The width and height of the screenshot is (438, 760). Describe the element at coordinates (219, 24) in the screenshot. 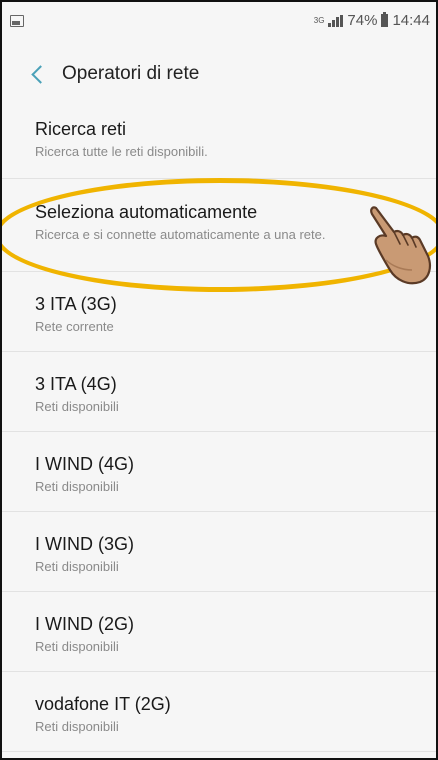

I see `status-bar: 3G 74% 14:44` at that location.